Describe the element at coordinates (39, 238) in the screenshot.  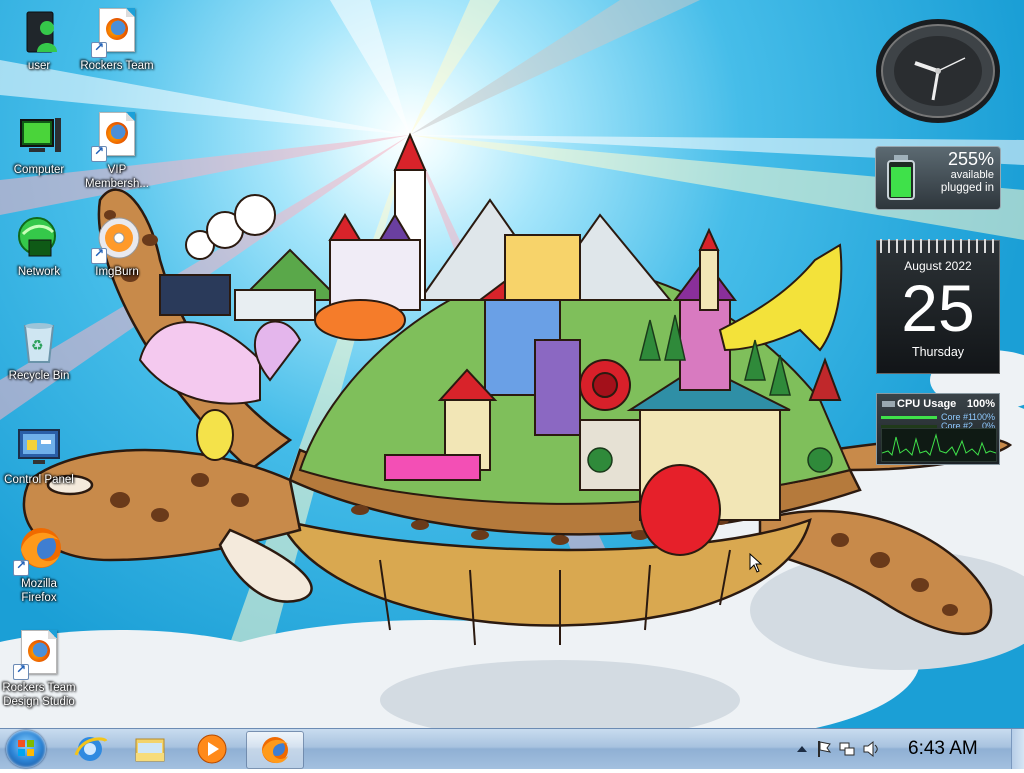
I see `network-globe-icon` at that location.